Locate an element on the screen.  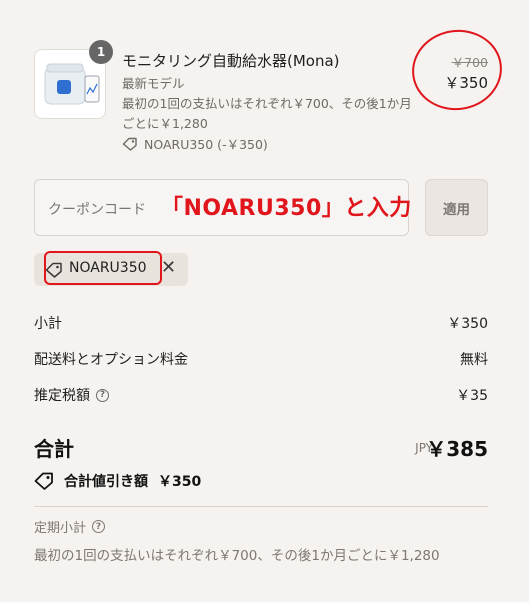
product-discount: NOARU350 (-￥350) is located at coordinates (195, 143).